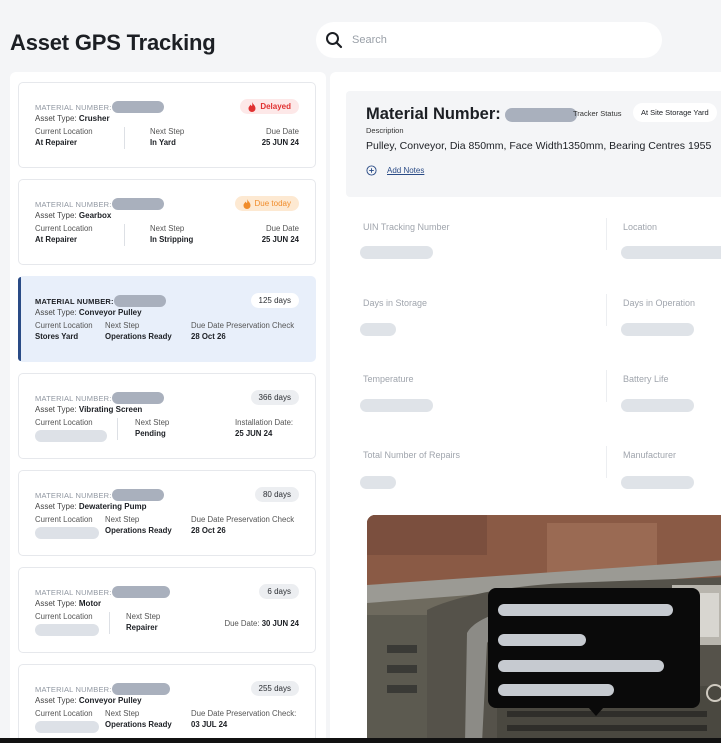  Describe the element at coordinates (657, 329) in the screenshot. I see `days-in-operation-redacted` at that location.